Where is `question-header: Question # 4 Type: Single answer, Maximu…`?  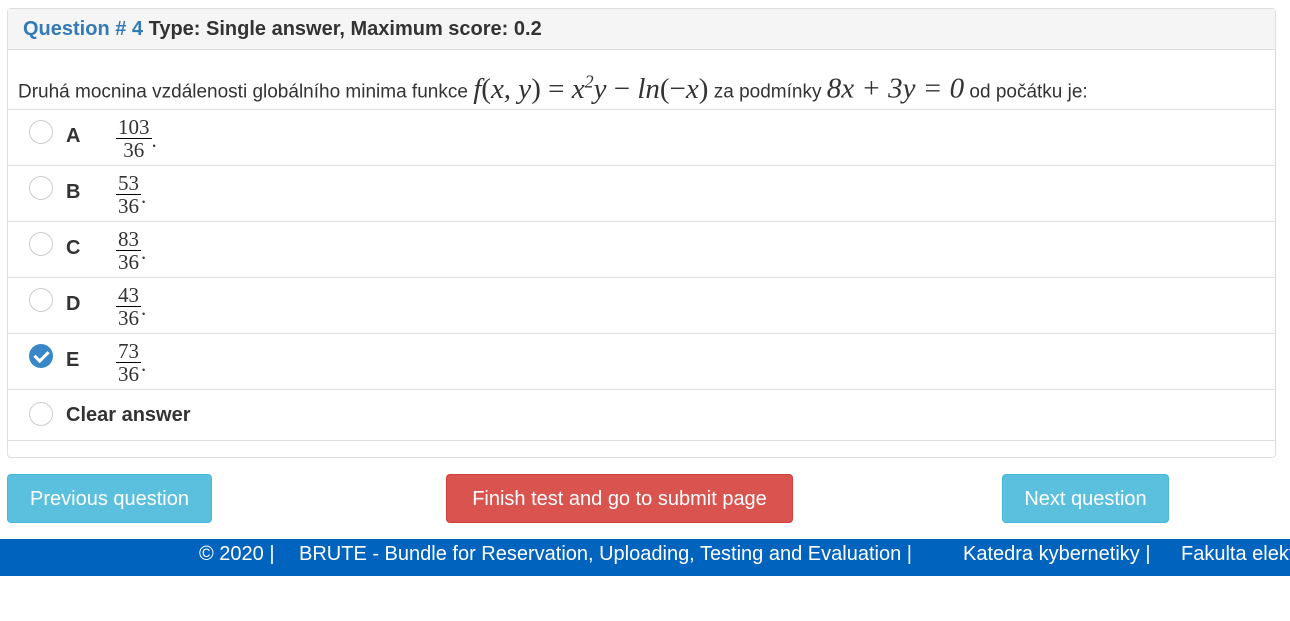 question-header: Question # 4 Type: Single answer, Maximu… is located at coordinates (641, 29).